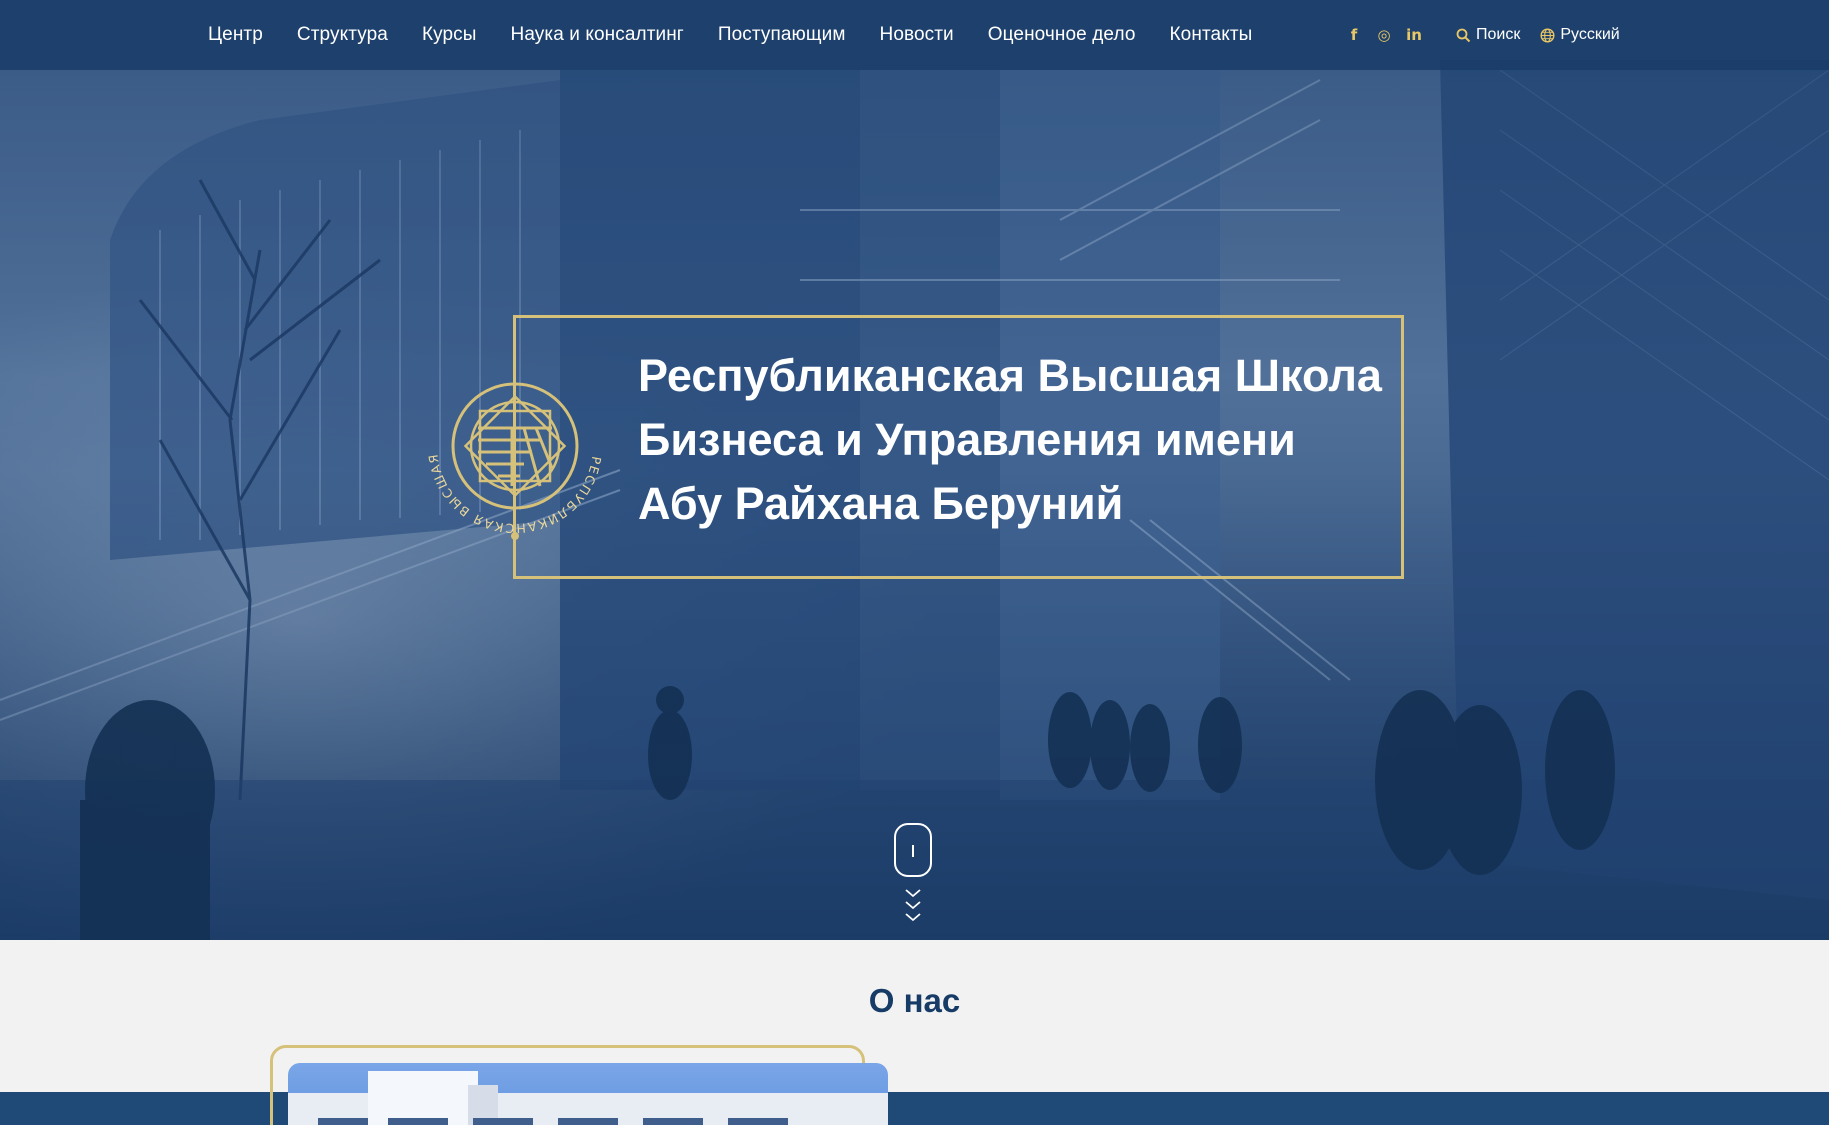 Image resolution: width=1829 pixels, height=1125 pixels. What do you see at coordinates (1547, 35) in the screenshot?
I see `globe-icon` at bounding box center [1547, 35].